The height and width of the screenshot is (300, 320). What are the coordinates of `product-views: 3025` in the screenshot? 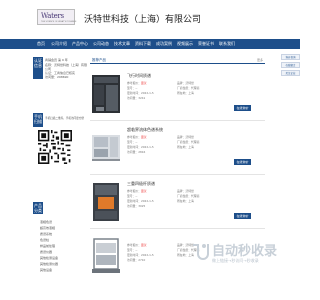 It's located at (142, 206).